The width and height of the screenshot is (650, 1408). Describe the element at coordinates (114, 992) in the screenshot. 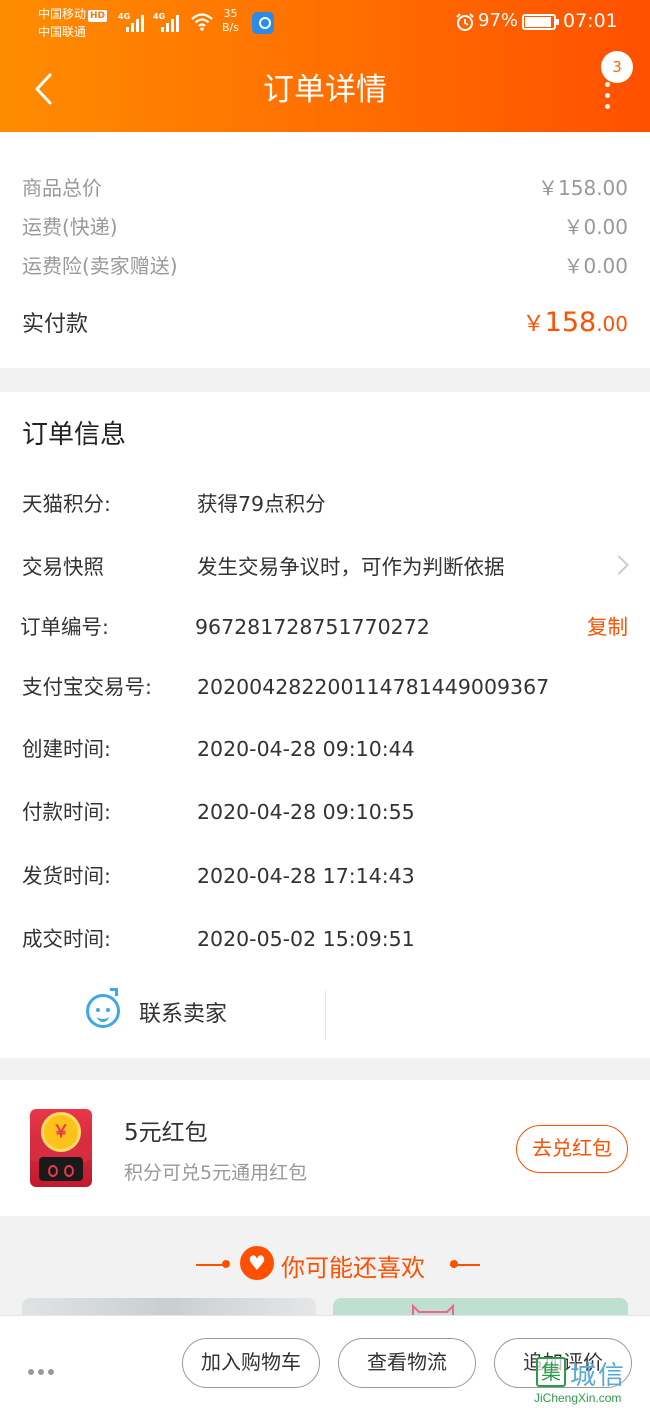

I see `chat-face-icon-ear` at that location.